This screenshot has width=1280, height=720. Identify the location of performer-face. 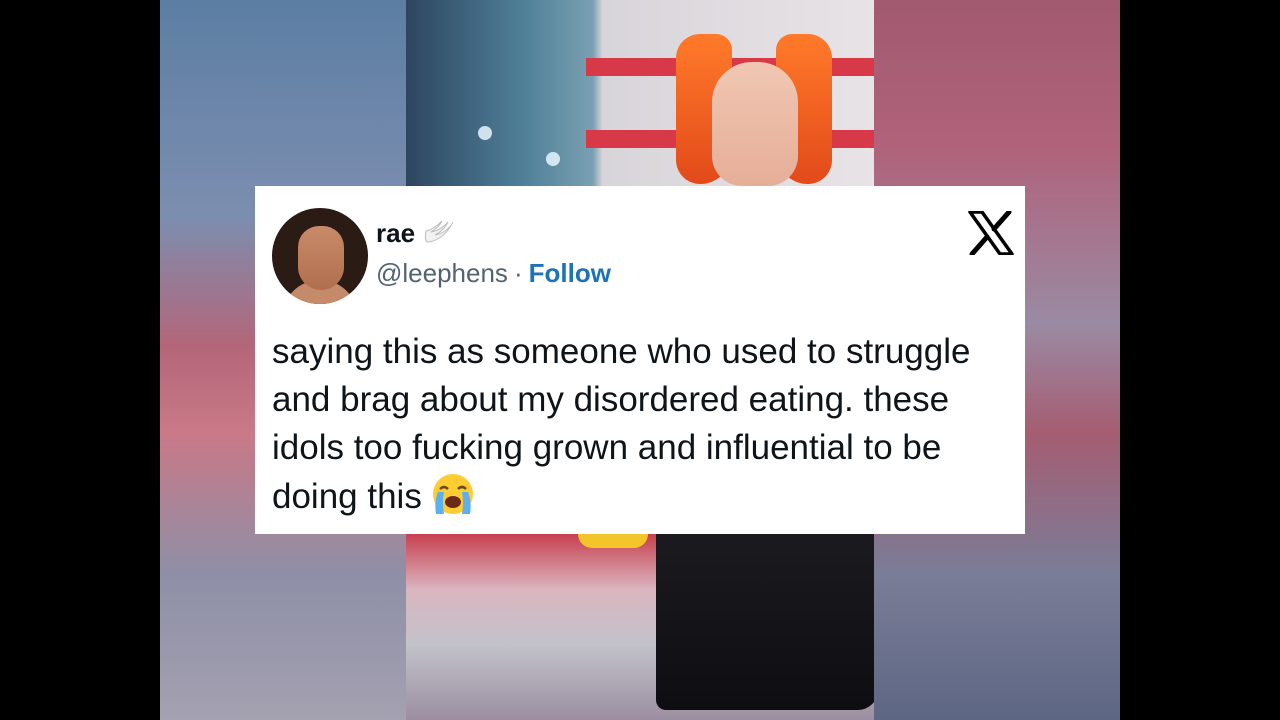
(755, 124).